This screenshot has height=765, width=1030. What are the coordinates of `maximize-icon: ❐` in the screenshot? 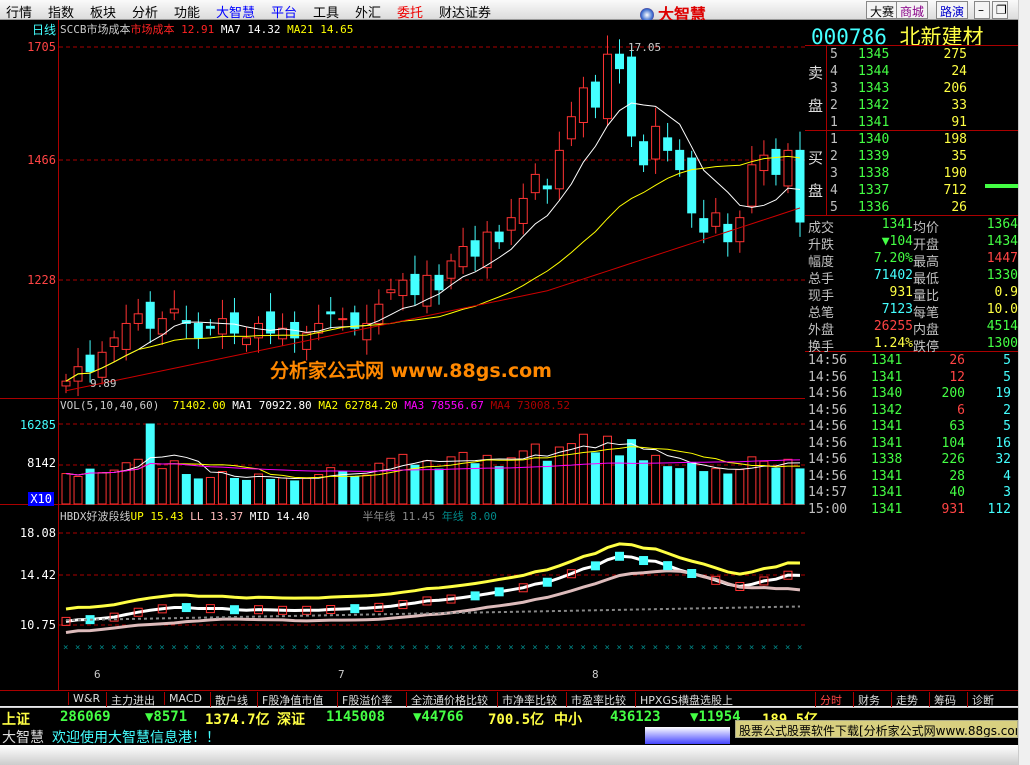 It's located at (1000, 10).